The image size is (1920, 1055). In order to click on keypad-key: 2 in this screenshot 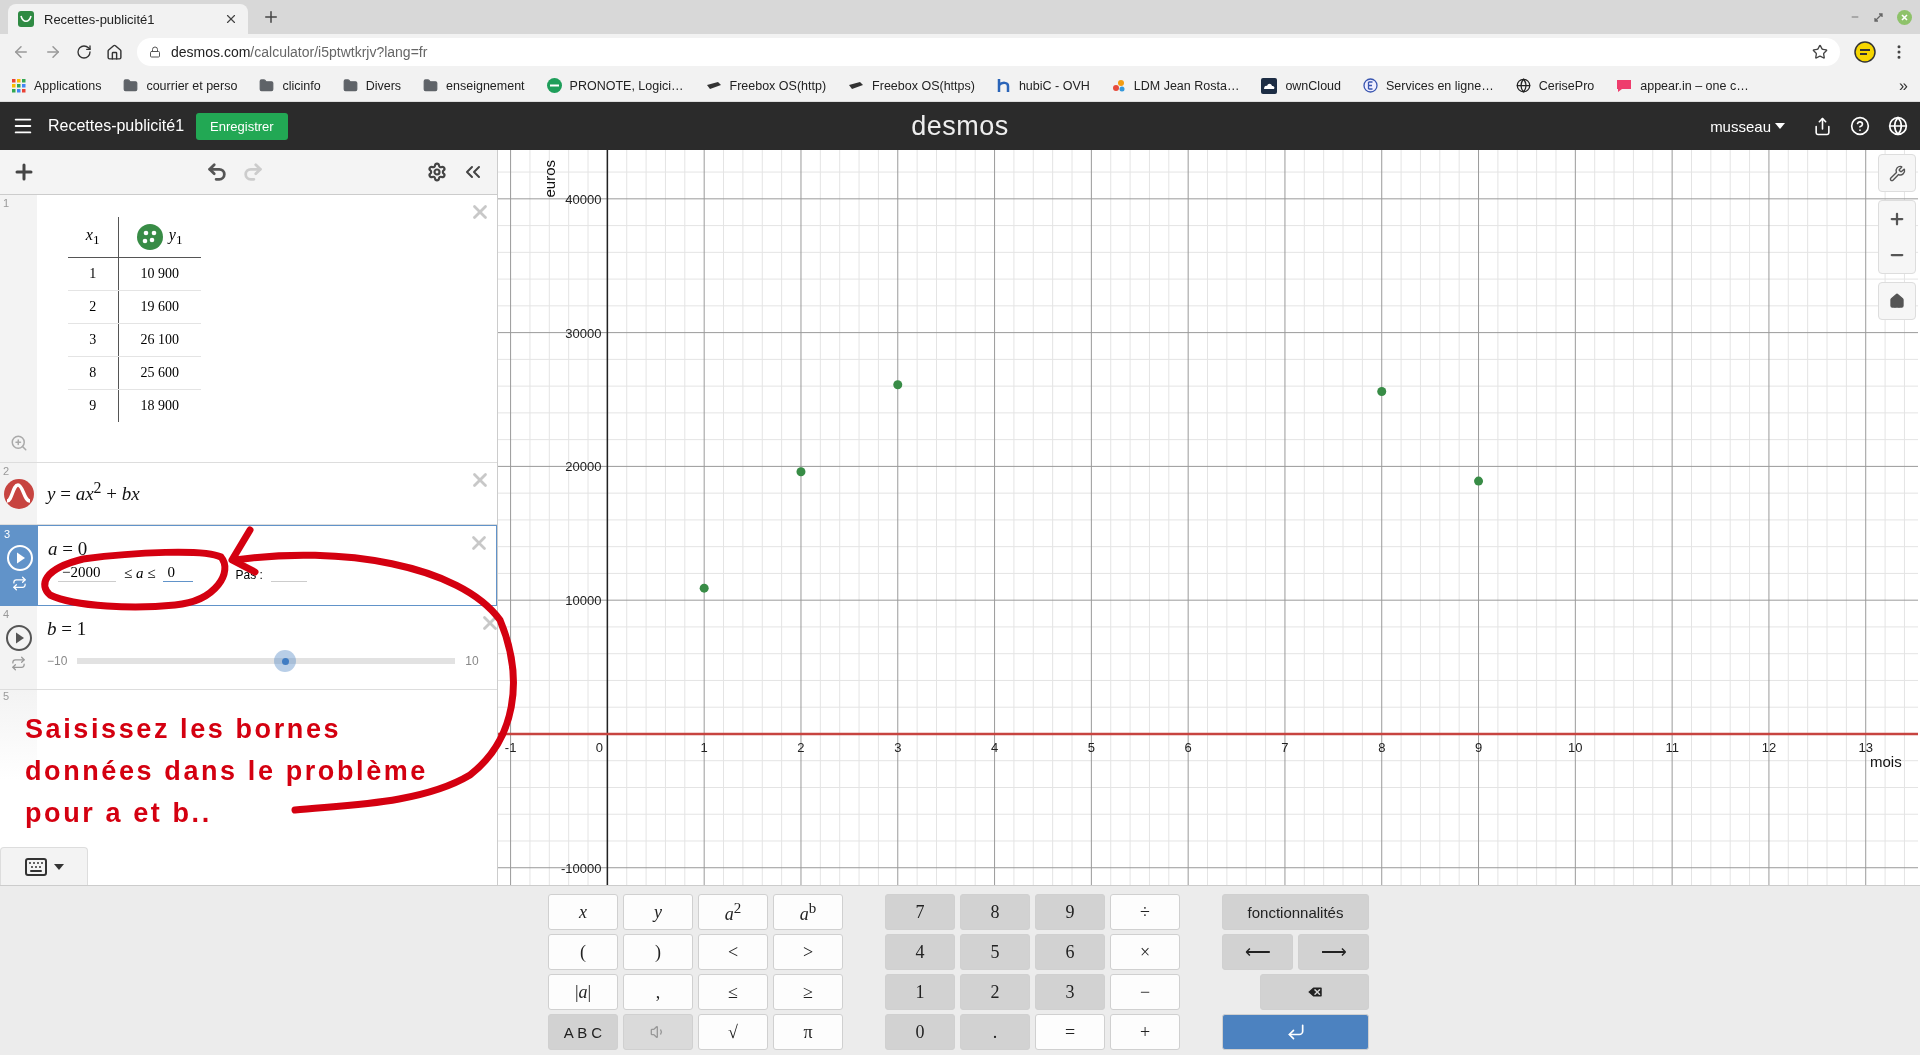, I will do `click(995, 992)`.